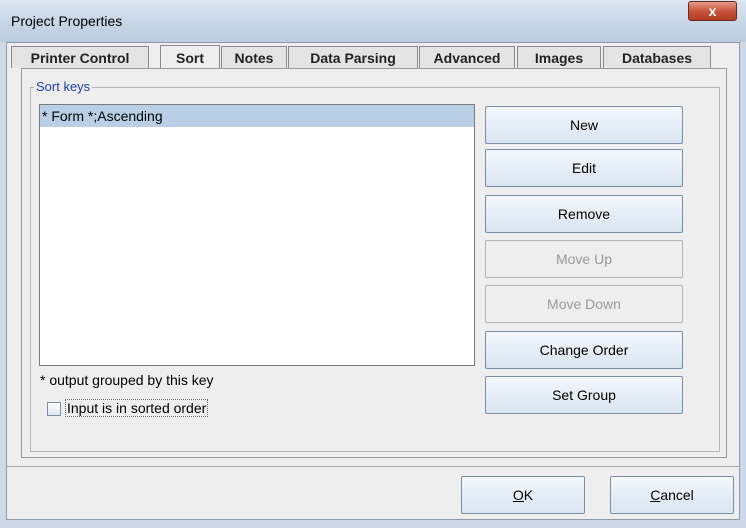 This screenshot has width=746, height=528. What do you see at coordinates (712, 11) in the screenshot?
I see `close-button: x` at bounding box center [712, 11].